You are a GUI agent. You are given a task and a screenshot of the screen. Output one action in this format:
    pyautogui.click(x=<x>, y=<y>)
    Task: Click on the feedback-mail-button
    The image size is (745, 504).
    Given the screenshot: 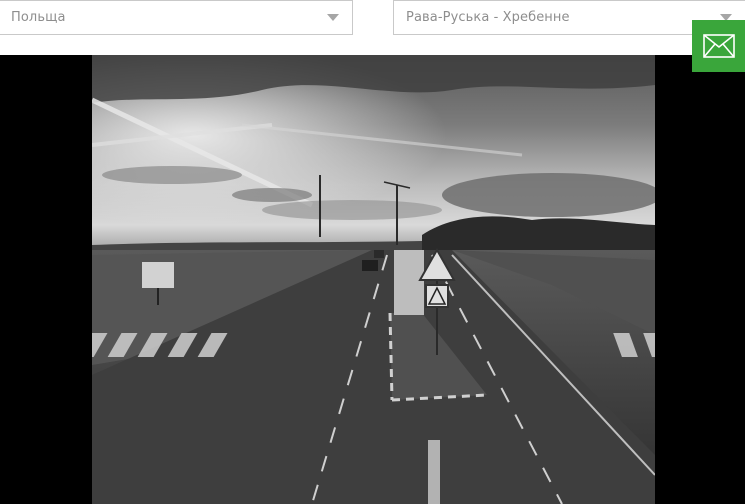 What is the action you would take?
    pyautogui.click(x=718, y=46)
    